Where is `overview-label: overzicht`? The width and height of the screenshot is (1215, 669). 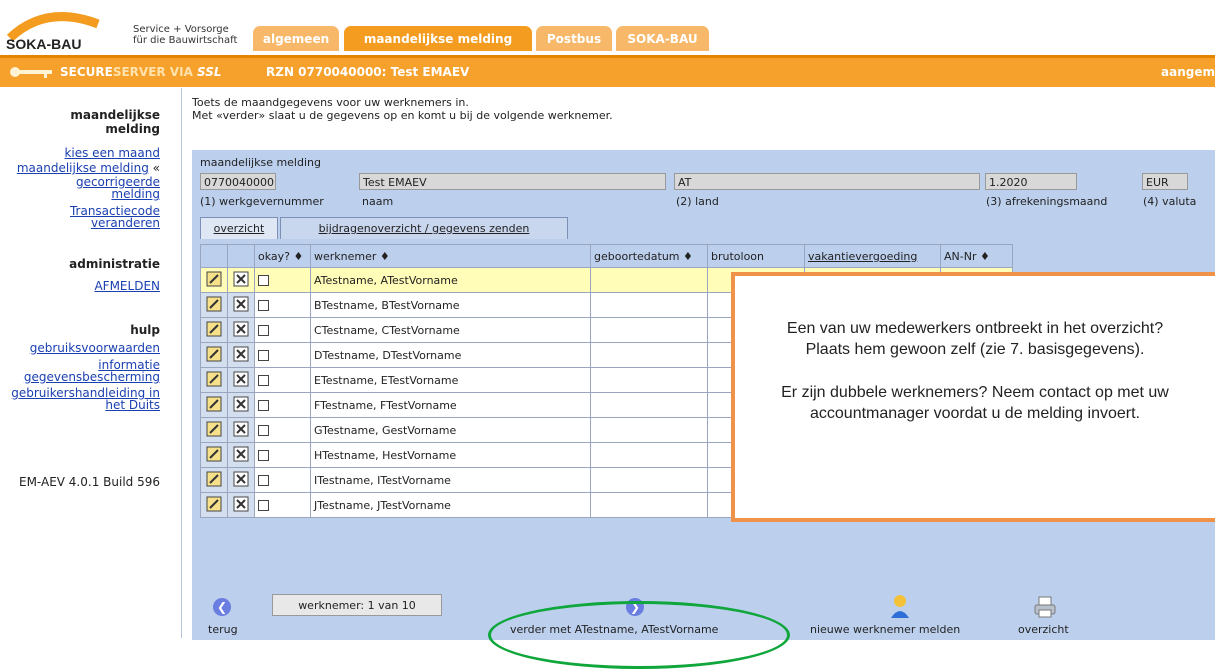 overview-label: overzicht is located at coordinates (1043, 629).